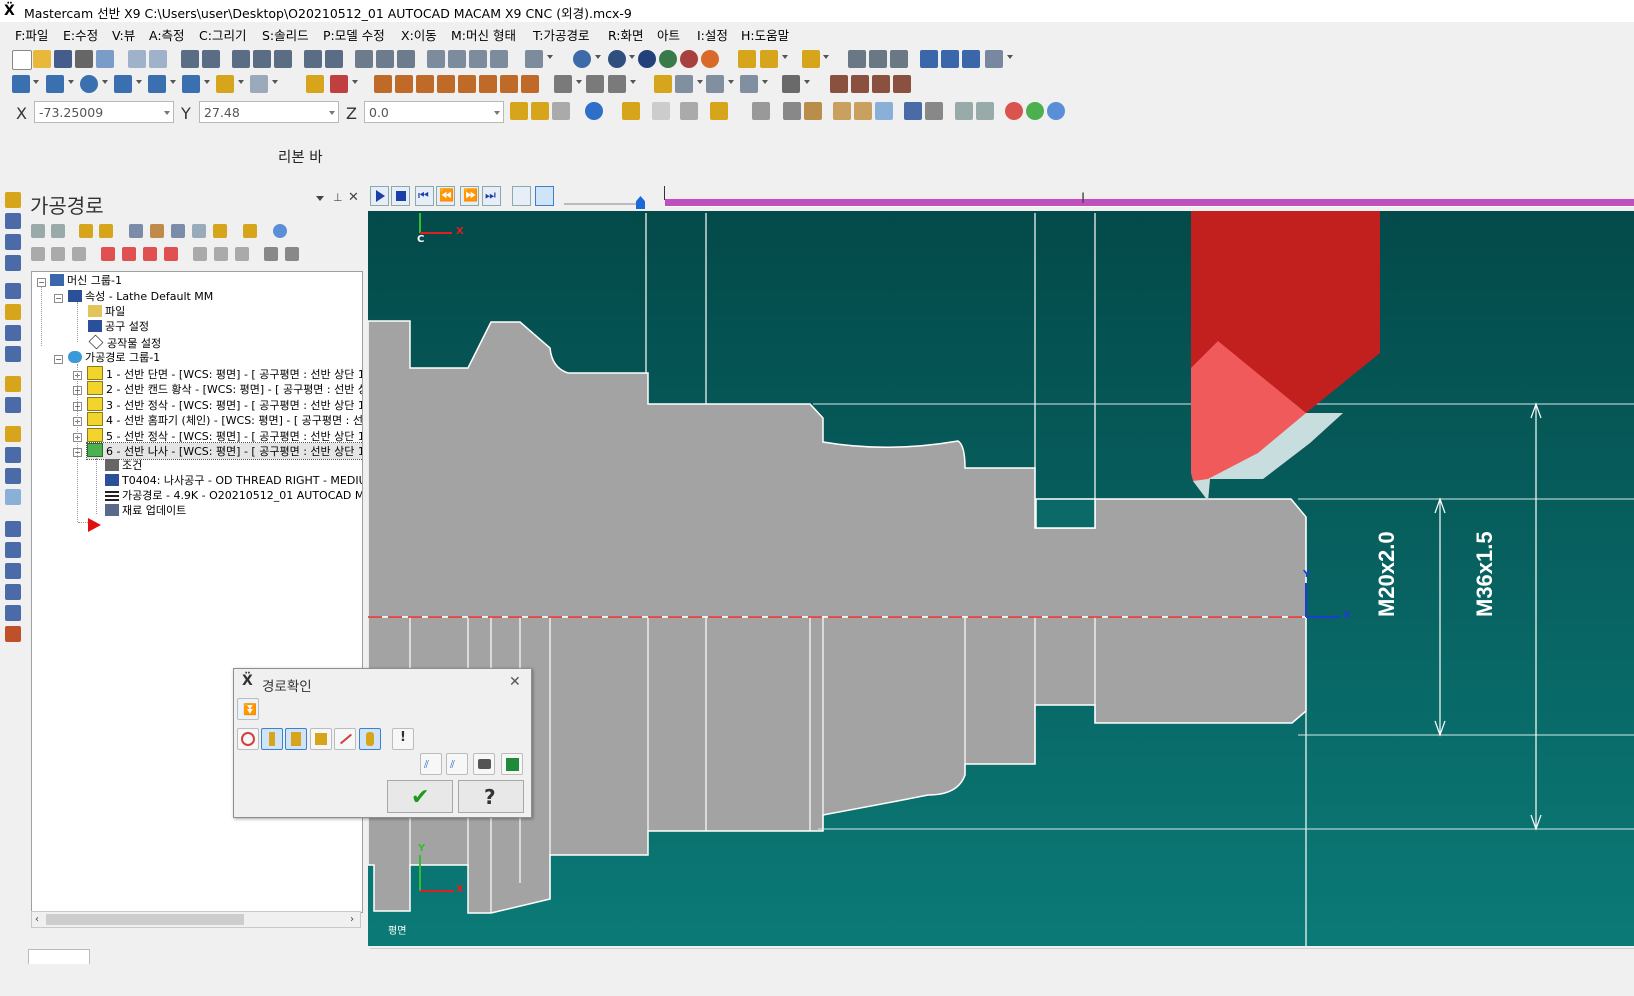 Image resolution: width=1634 pixels, height=996 pixels. What do you see at coordinates (668, 34) in the screenshot?
I see `menu-art: 아트` at bounding box center [668, 34].